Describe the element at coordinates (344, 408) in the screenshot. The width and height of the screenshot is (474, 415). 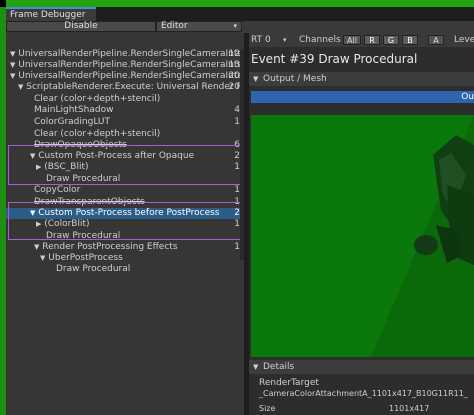
I see `render-target-size: Size 1101x417` at that location.